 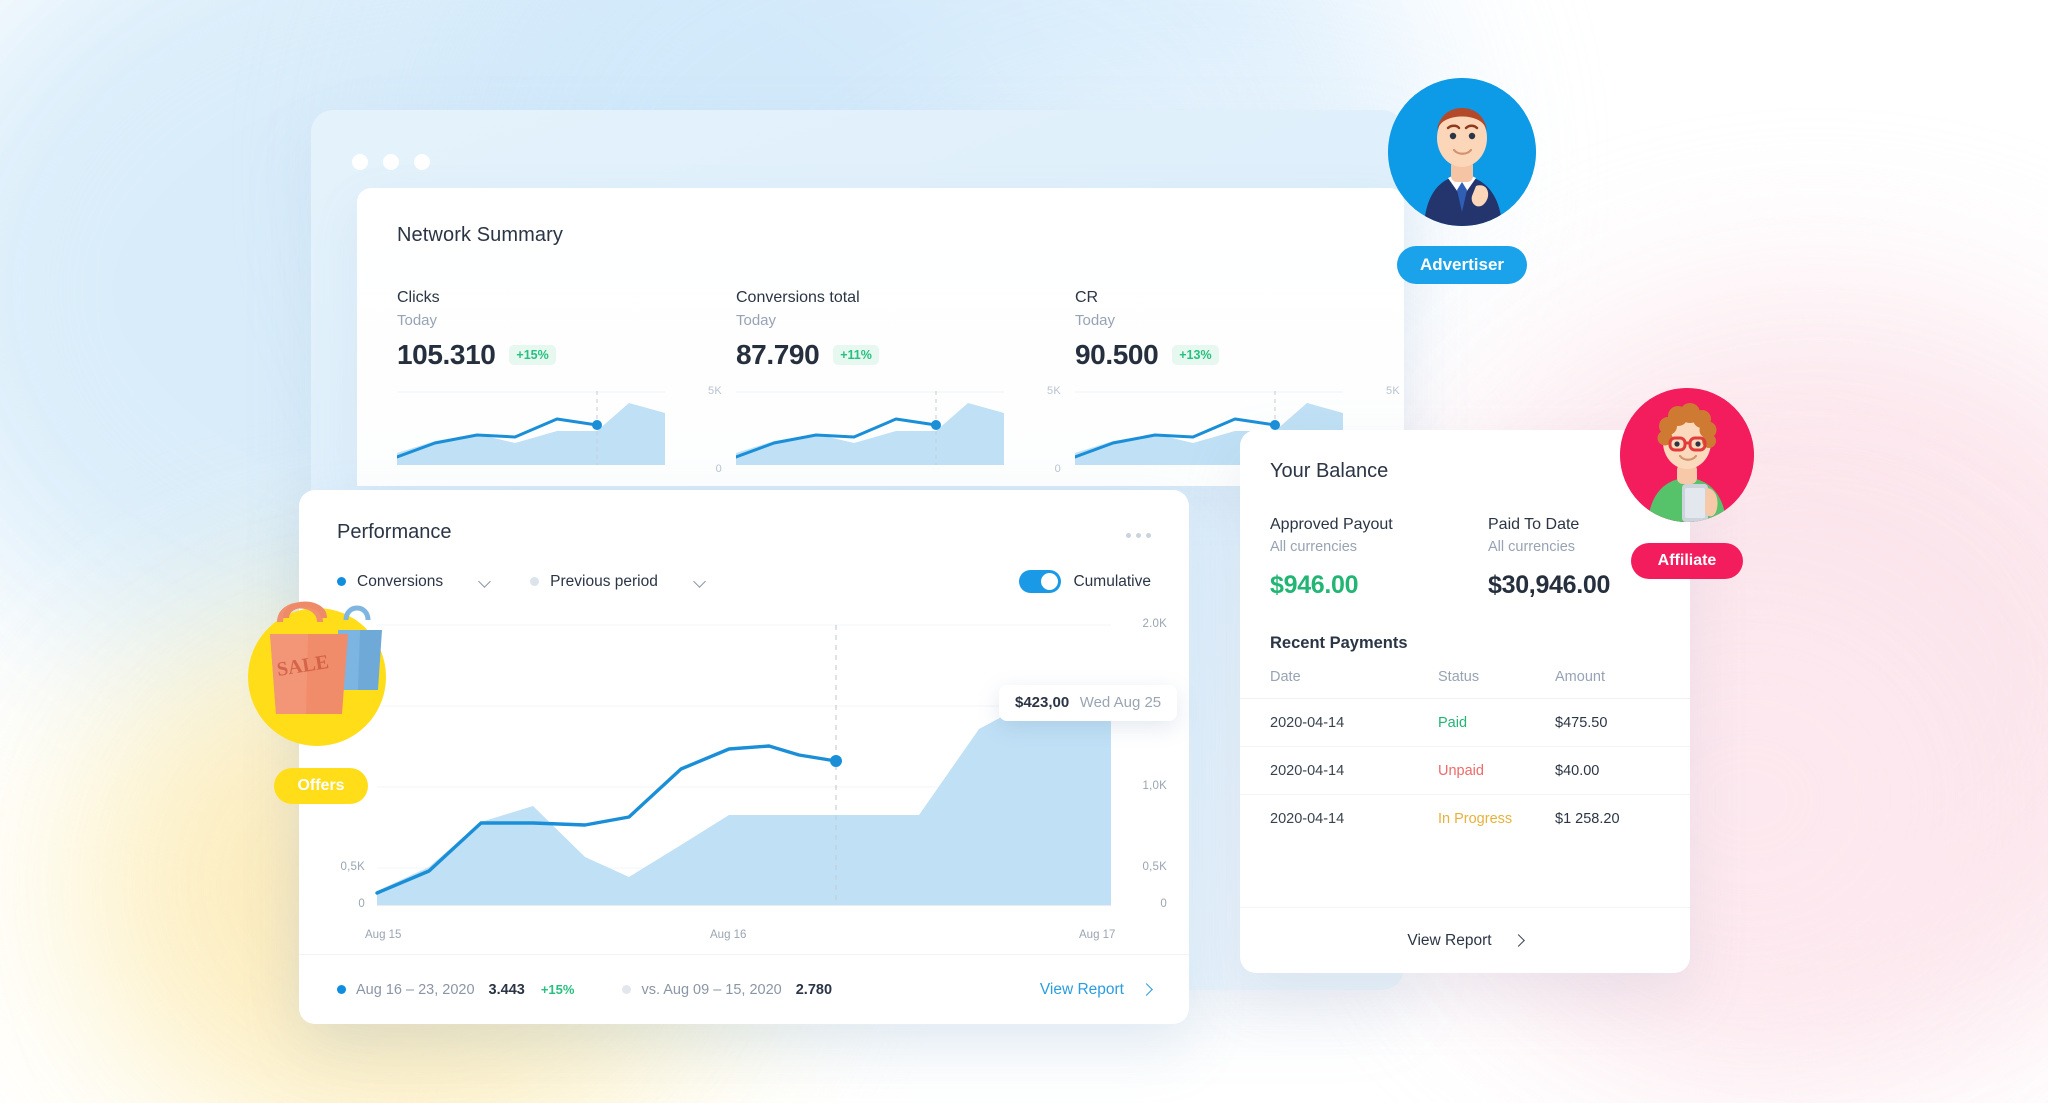 I want to click on window-dot-maximize, so click(x=422, y=162).